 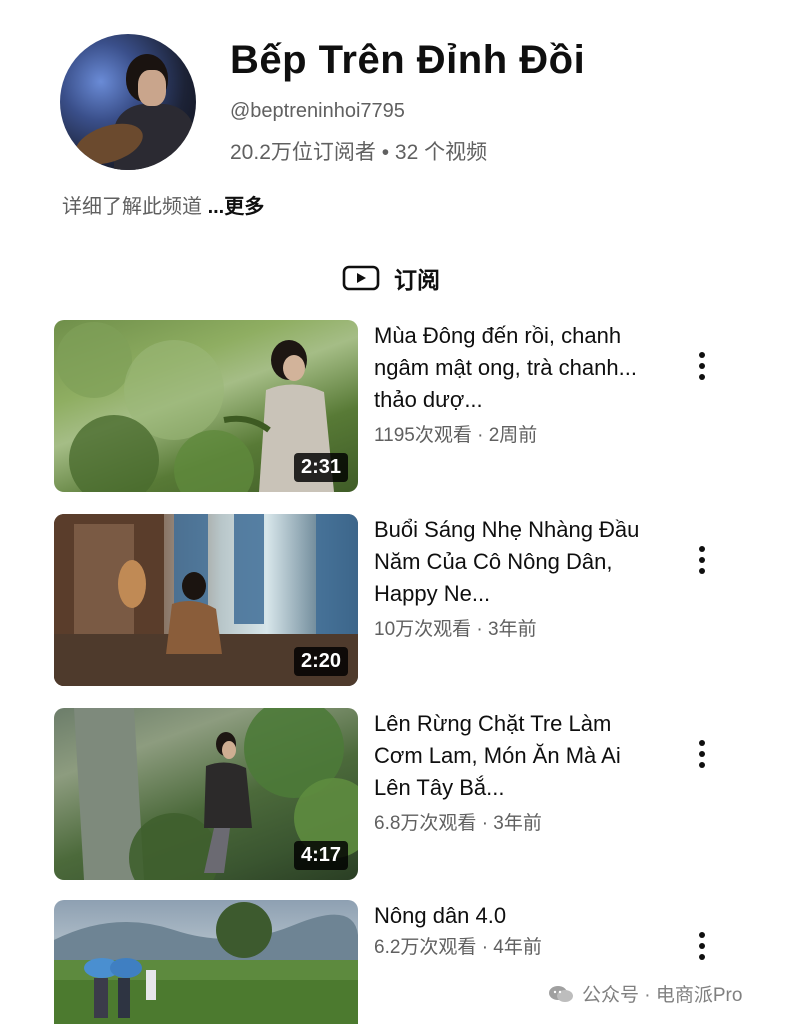 What do you see at coordinates (361, 278) in the screenshot?
I see `play-box-icon` at bounding box center [361, 278].